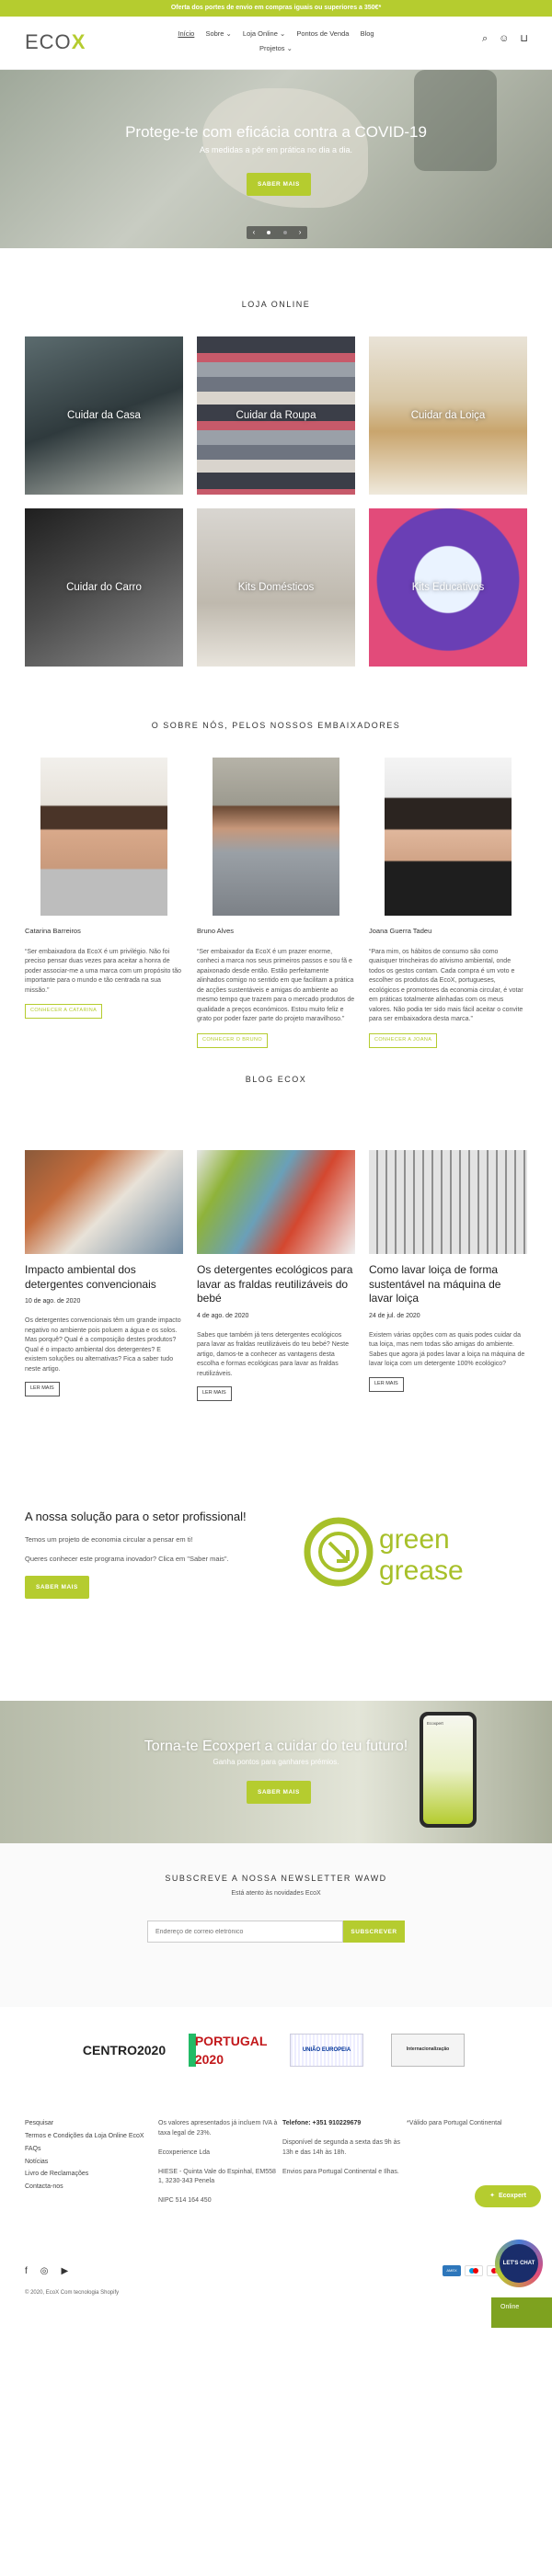 This screenshot has width=552, height=2576. Describe the element at coordinates (276, 1893) in the screenshot. I see `newsletter-subtitle: Está atento às novidades EcoX` at that location.